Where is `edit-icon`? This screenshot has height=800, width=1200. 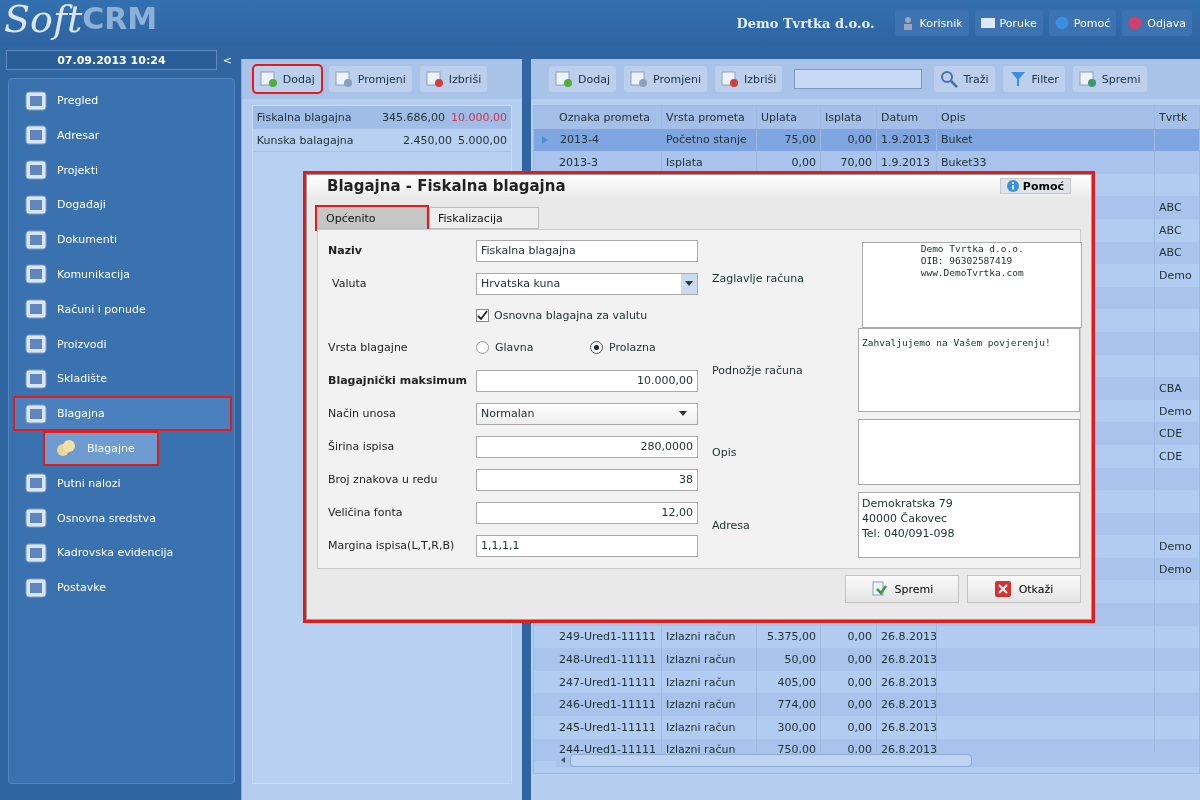
edit-icon is located at coordinates (639, 79).